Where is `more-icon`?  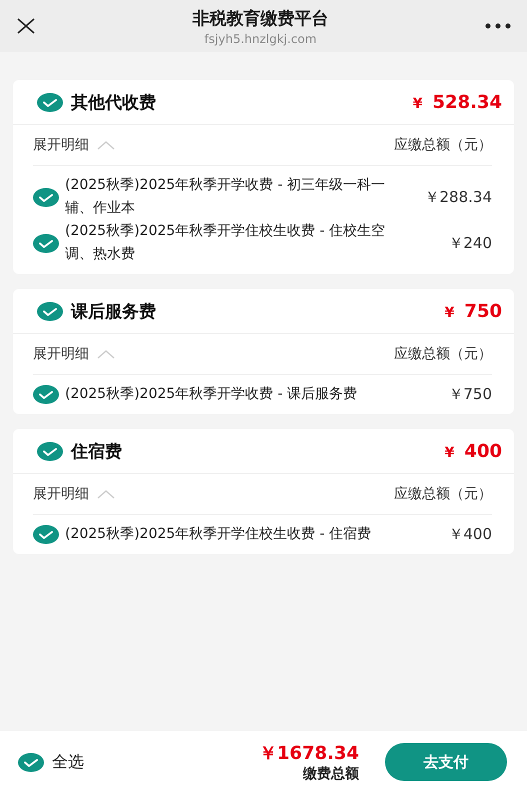 more-icon is located at coordinates (498, 26).